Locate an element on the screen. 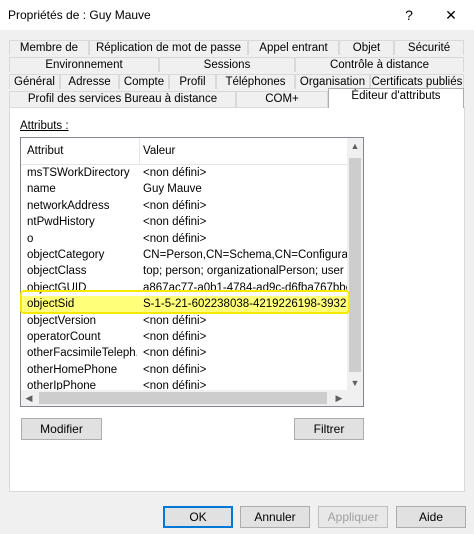  cell-value: CN=Person,CN=Schema,CN=Configuration,D is located at coordinates (245, 255).